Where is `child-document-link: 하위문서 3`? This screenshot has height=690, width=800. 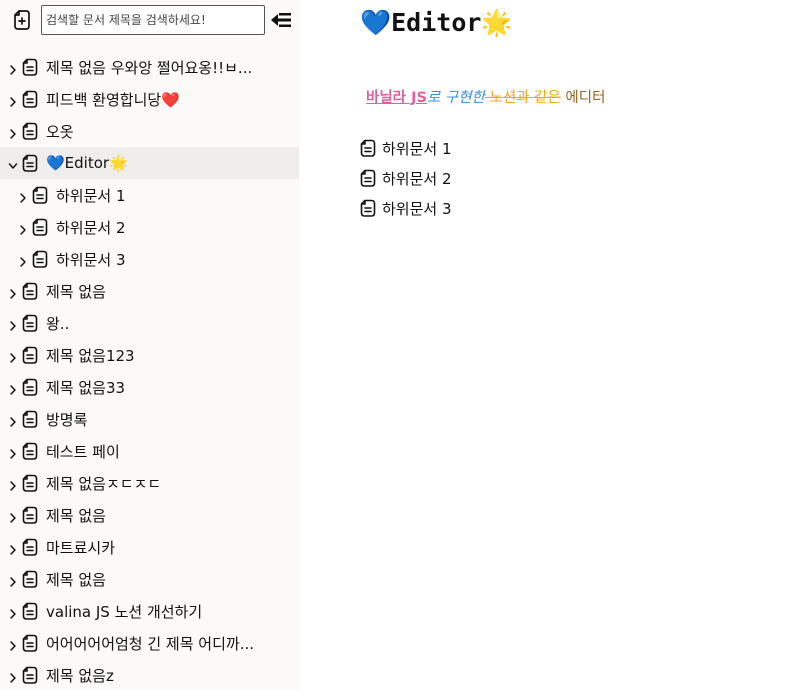
child-document-link: 하위문서 3 is located at coordinates (406, 208).